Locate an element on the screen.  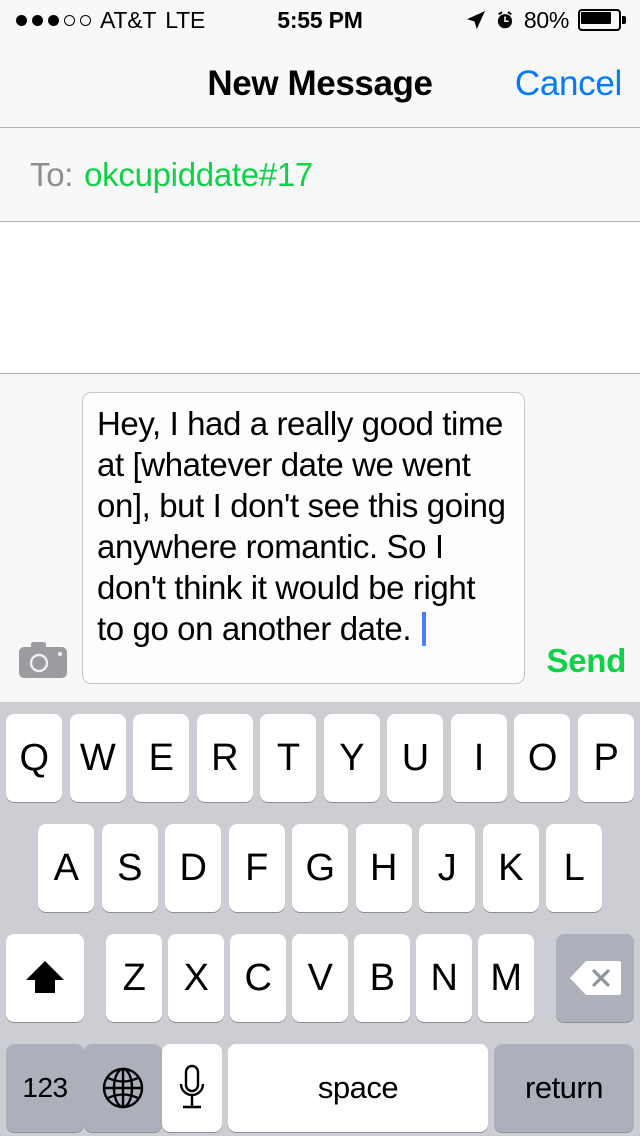
battery-percent-label: 80% is located at coordinates (546, 19).